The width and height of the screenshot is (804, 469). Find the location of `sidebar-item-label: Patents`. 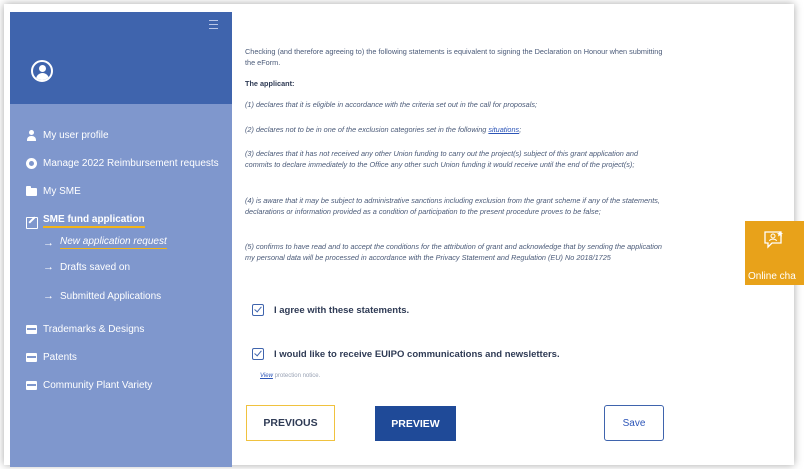

sidebar-item-label: Patents is located at coordinates (60, 357).